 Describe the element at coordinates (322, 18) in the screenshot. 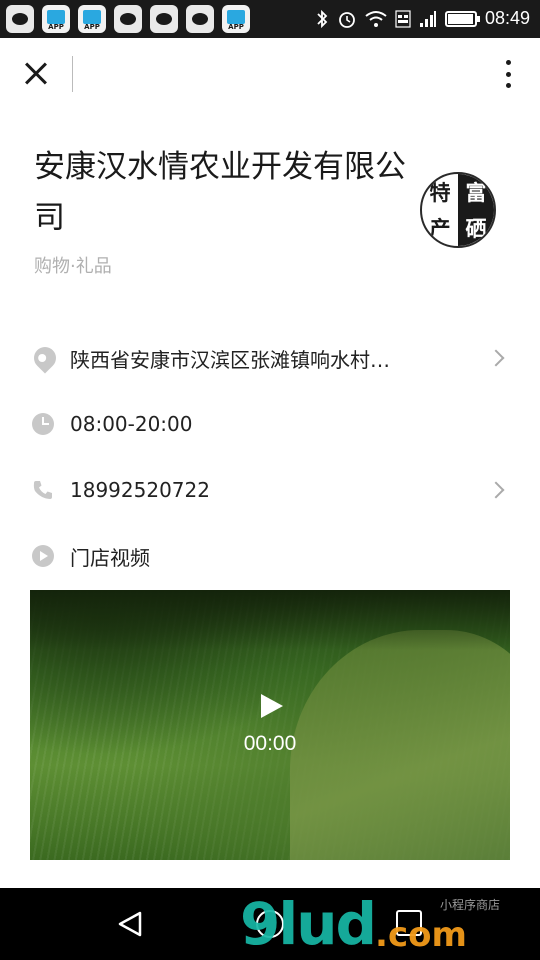

I see `bluetooth-icon` at that location.